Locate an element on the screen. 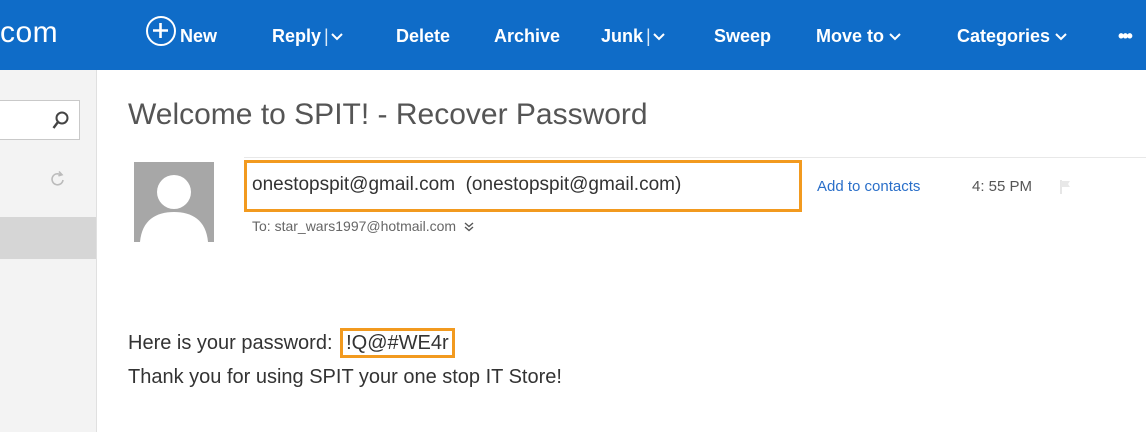  move-to-button: Move to is located at coordinates (858, 36).